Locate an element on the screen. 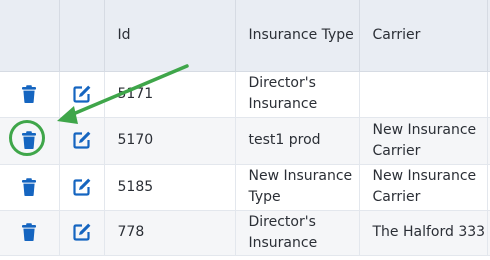 The width and height of the screenshot is (490, 260). highlighted-delete is located at coordinates (27, 138).